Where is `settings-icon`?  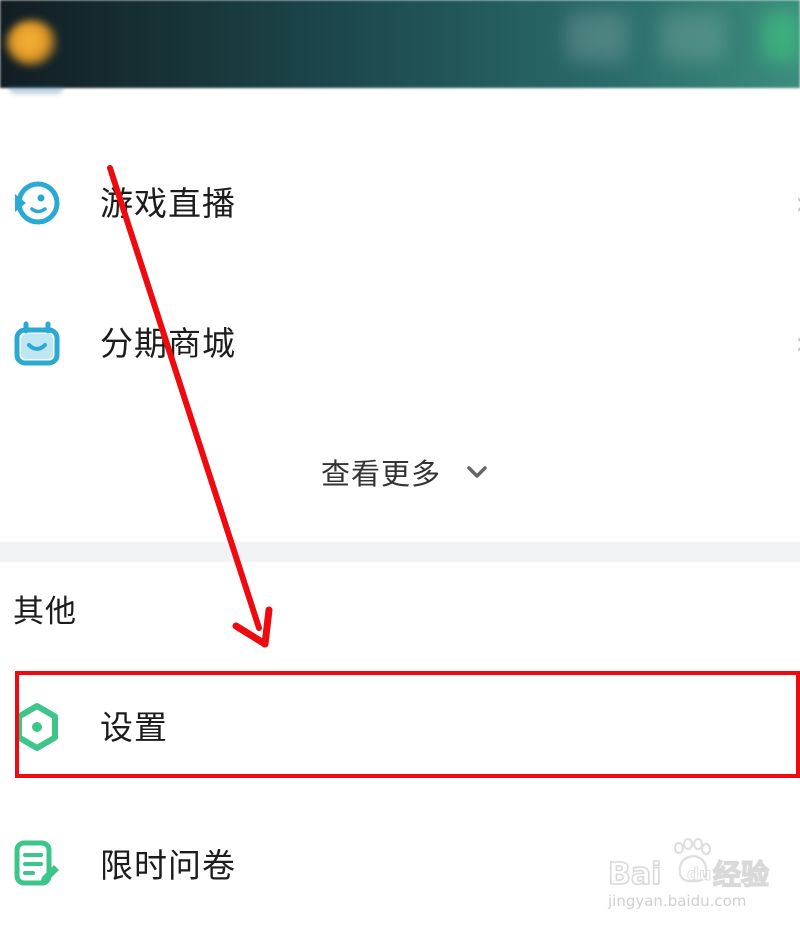 settings-icon is located at coordinates (37, 727).